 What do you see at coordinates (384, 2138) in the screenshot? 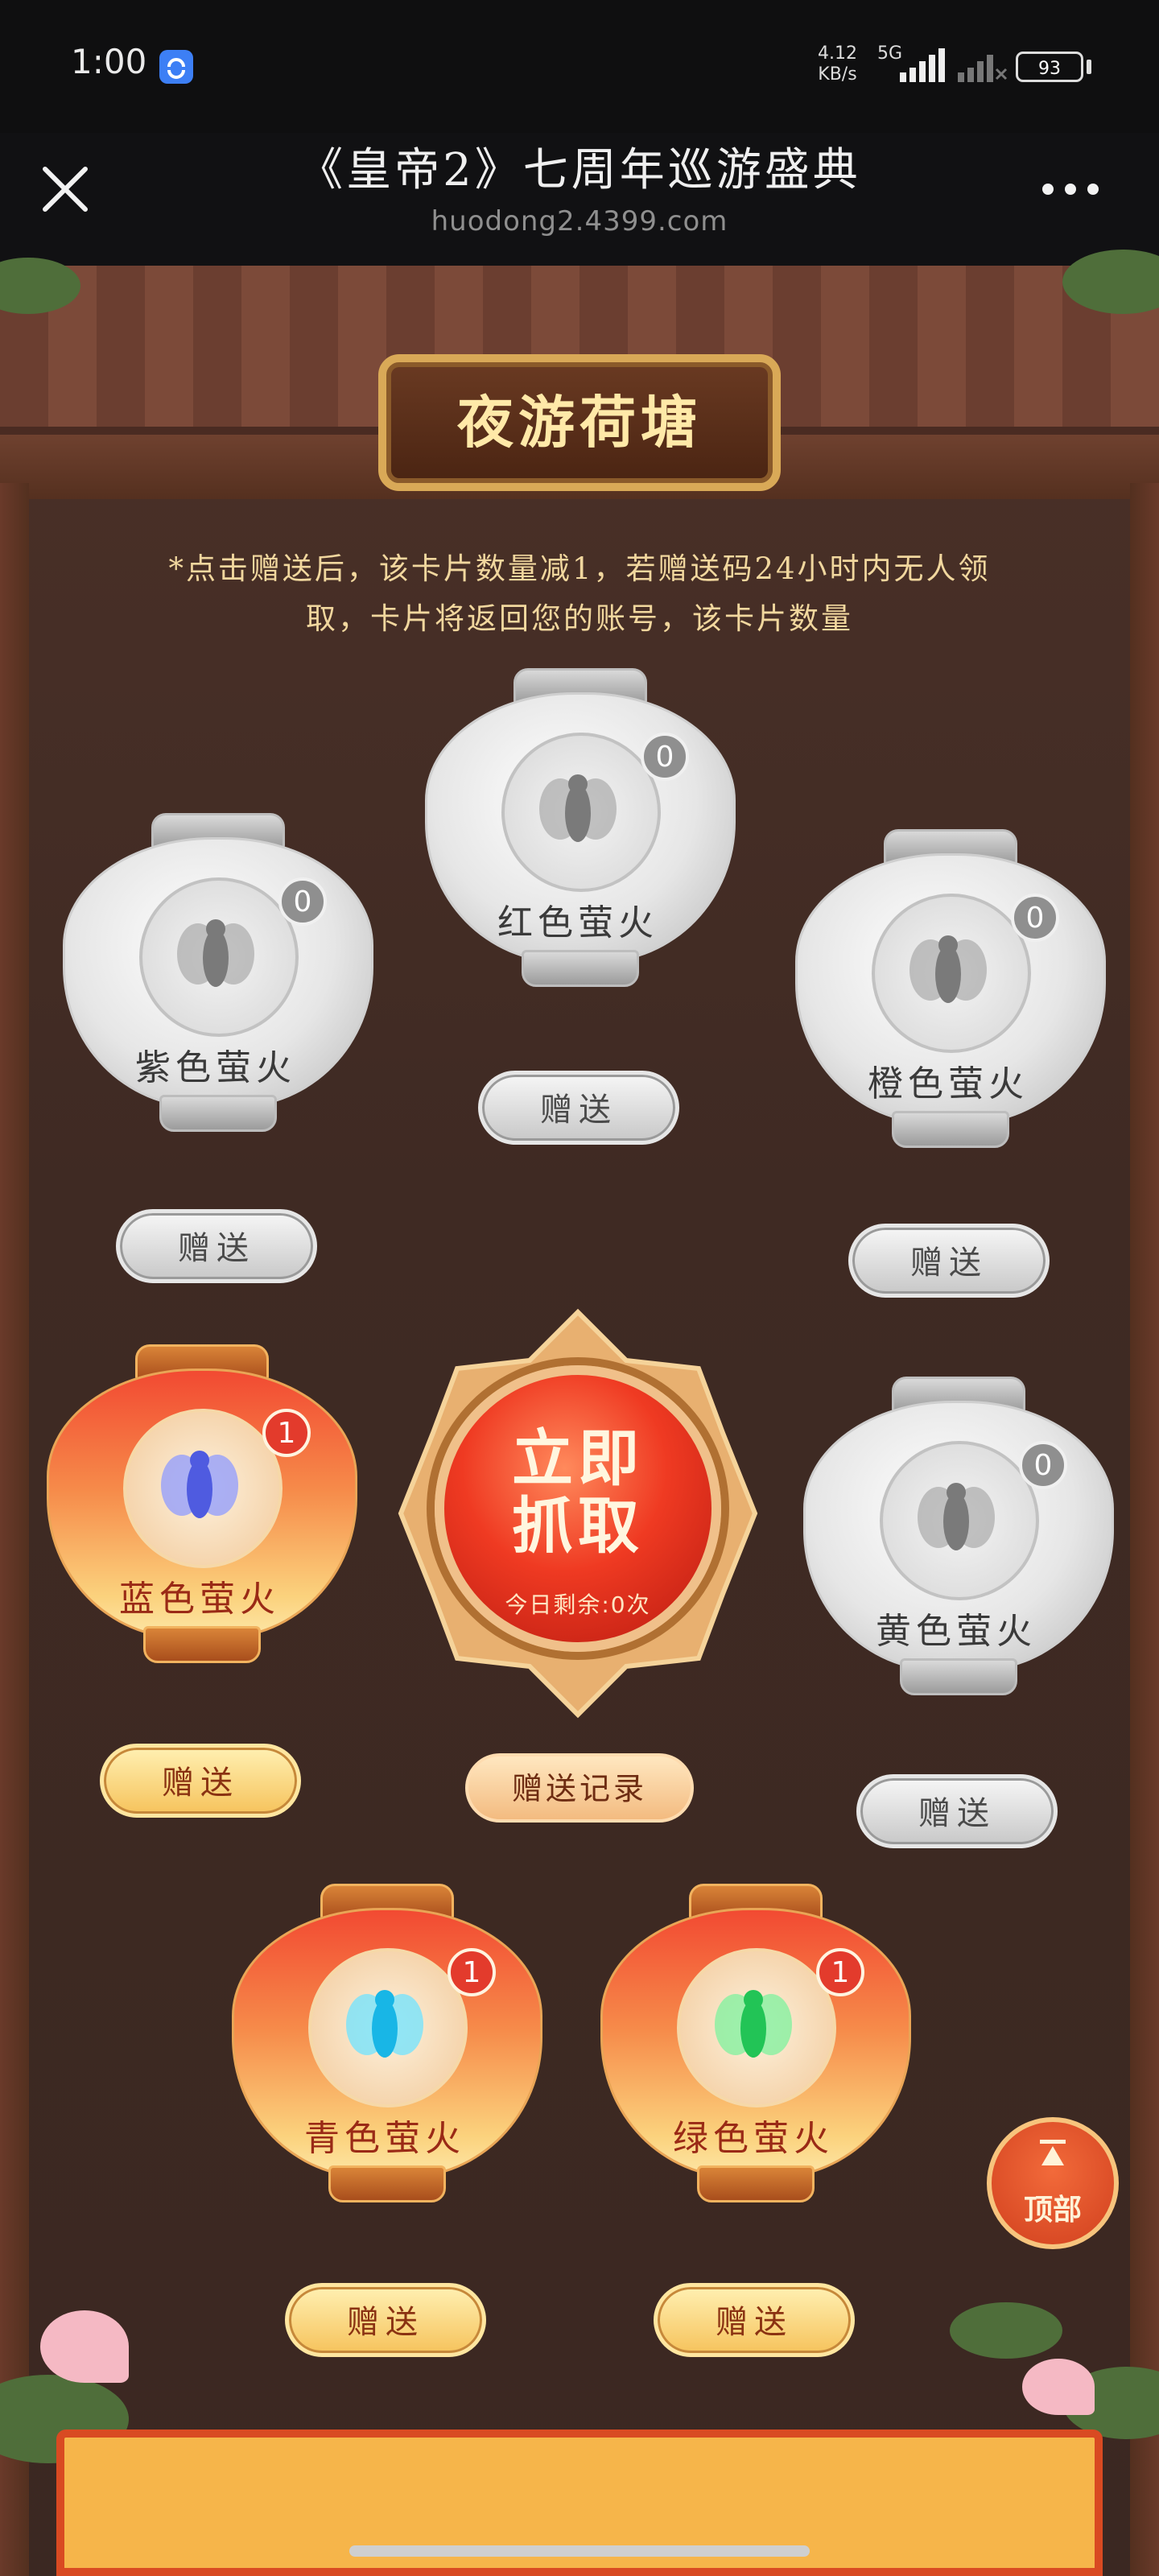
I see `lantern-name: 青色萤火` at bounding box center [384, 2138].